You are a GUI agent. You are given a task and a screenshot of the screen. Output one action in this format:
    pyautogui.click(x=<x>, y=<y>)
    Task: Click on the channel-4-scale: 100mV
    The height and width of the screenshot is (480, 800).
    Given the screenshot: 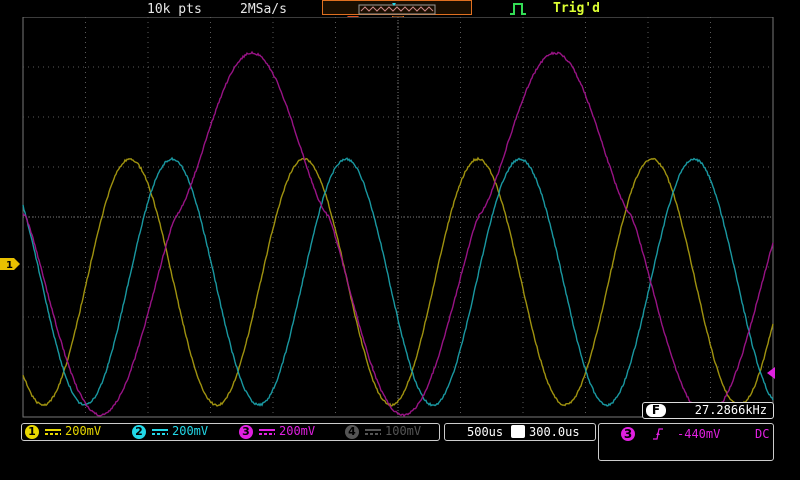 What is the action you would take?
    pyautogui.click(x=403, y=431)
    